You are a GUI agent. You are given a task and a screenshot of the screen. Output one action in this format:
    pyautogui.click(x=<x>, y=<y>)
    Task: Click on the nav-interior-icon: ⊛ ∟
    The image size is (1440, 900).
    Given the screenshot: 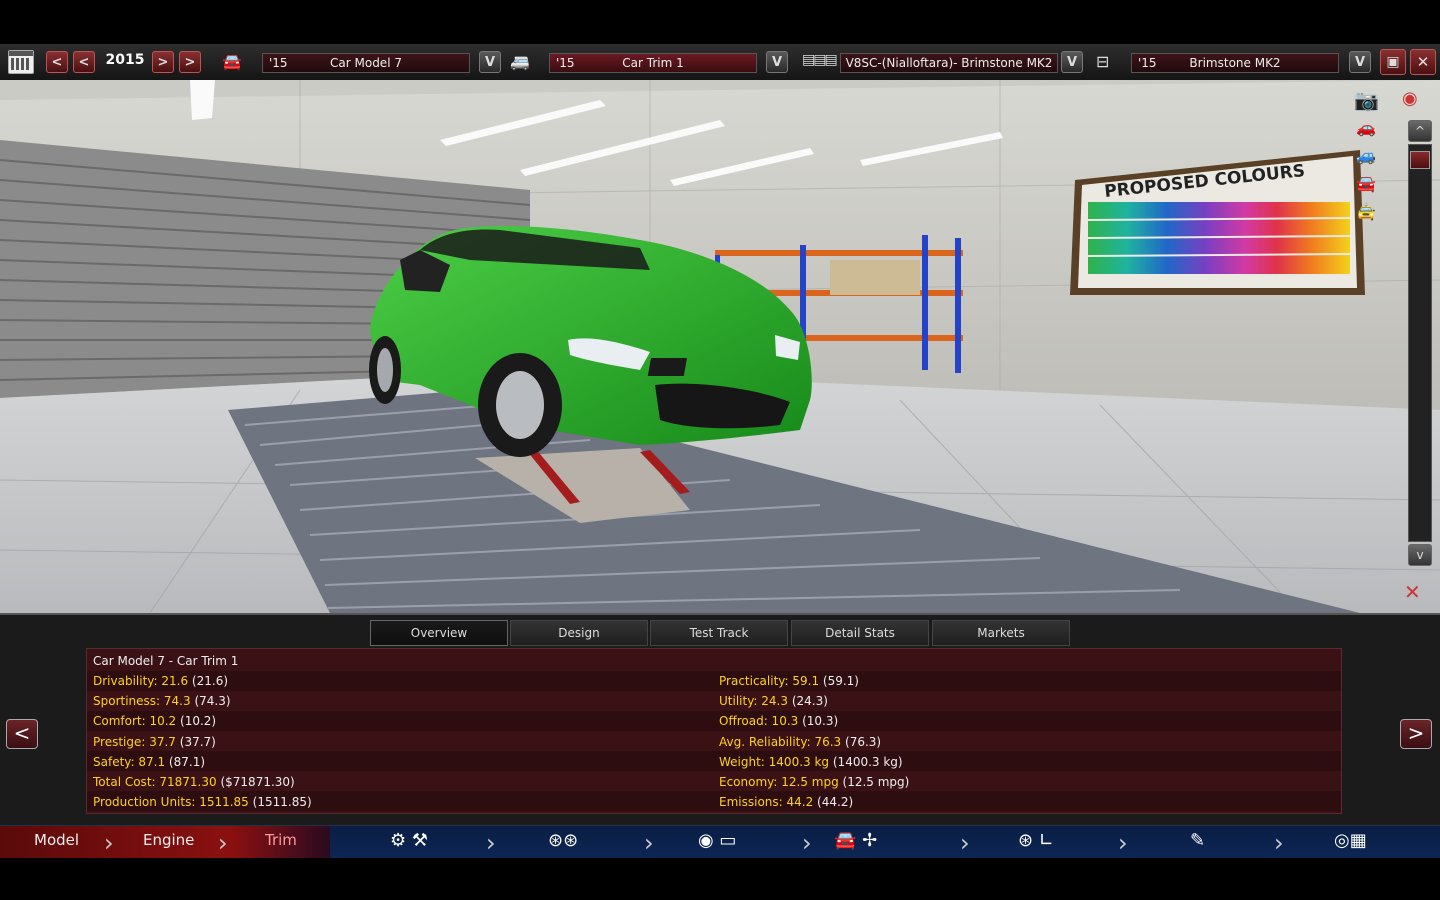 What is the action you would take?
    pyautogui.click(x=1036, y=840)
    